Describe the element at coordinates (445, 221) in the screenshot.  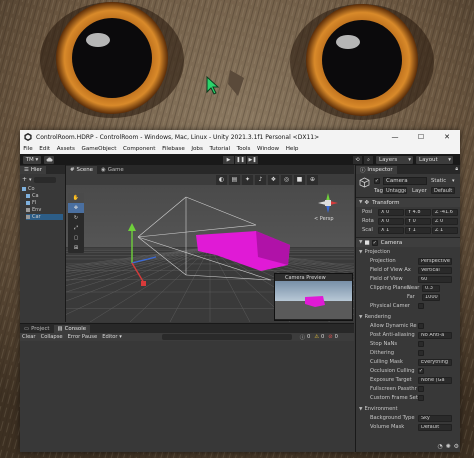
I see `rotation-z-field: Z 0` at that location.